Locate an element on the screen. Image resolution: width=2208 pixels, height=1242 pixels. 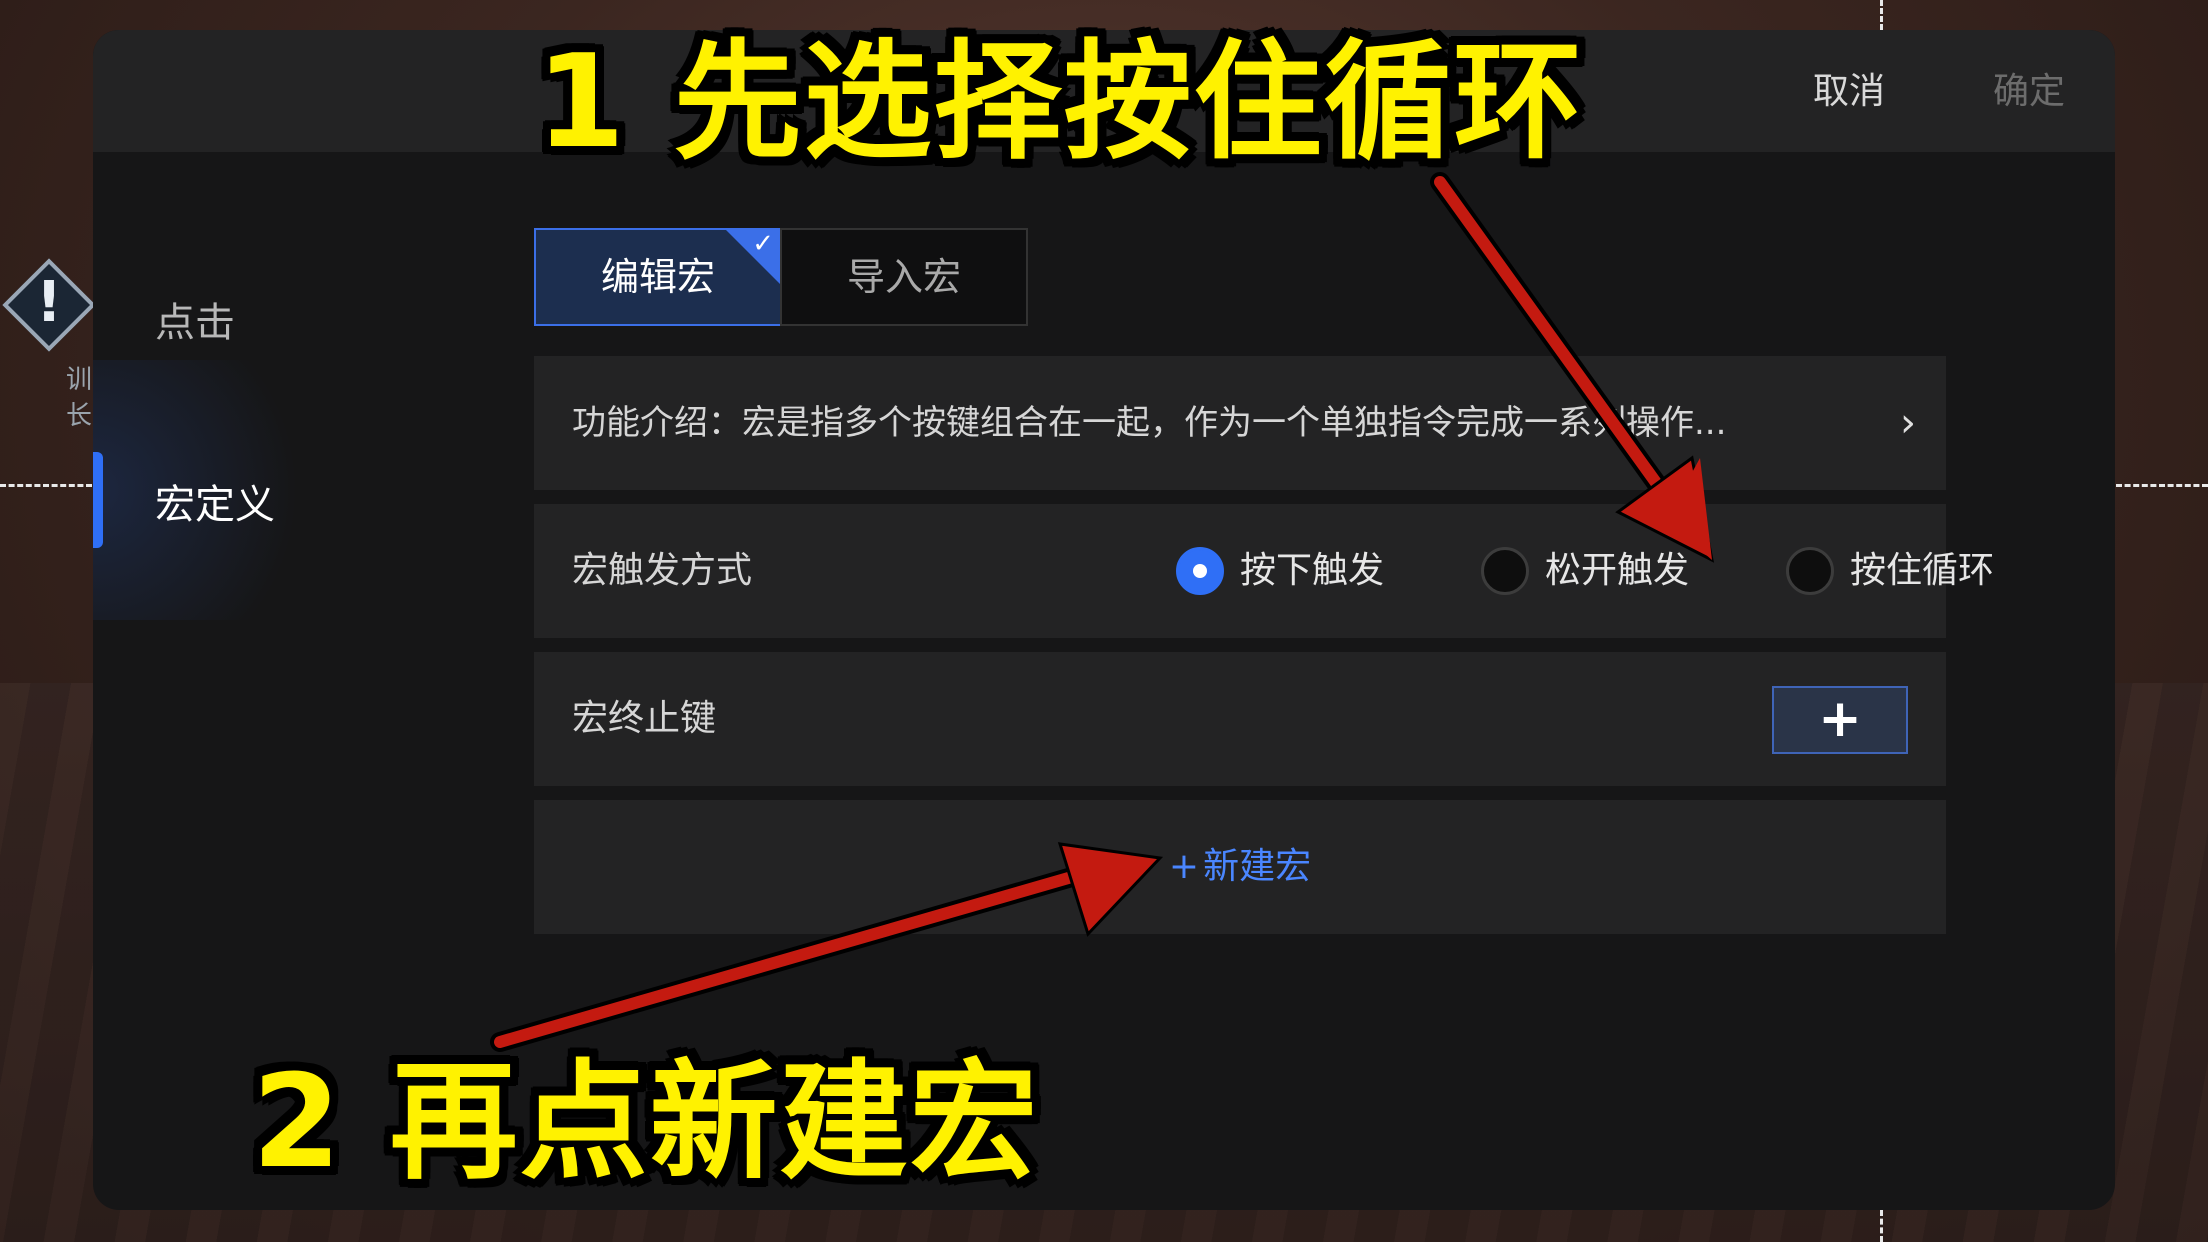
plus-icon: + is located at coordinates (1184, 866).